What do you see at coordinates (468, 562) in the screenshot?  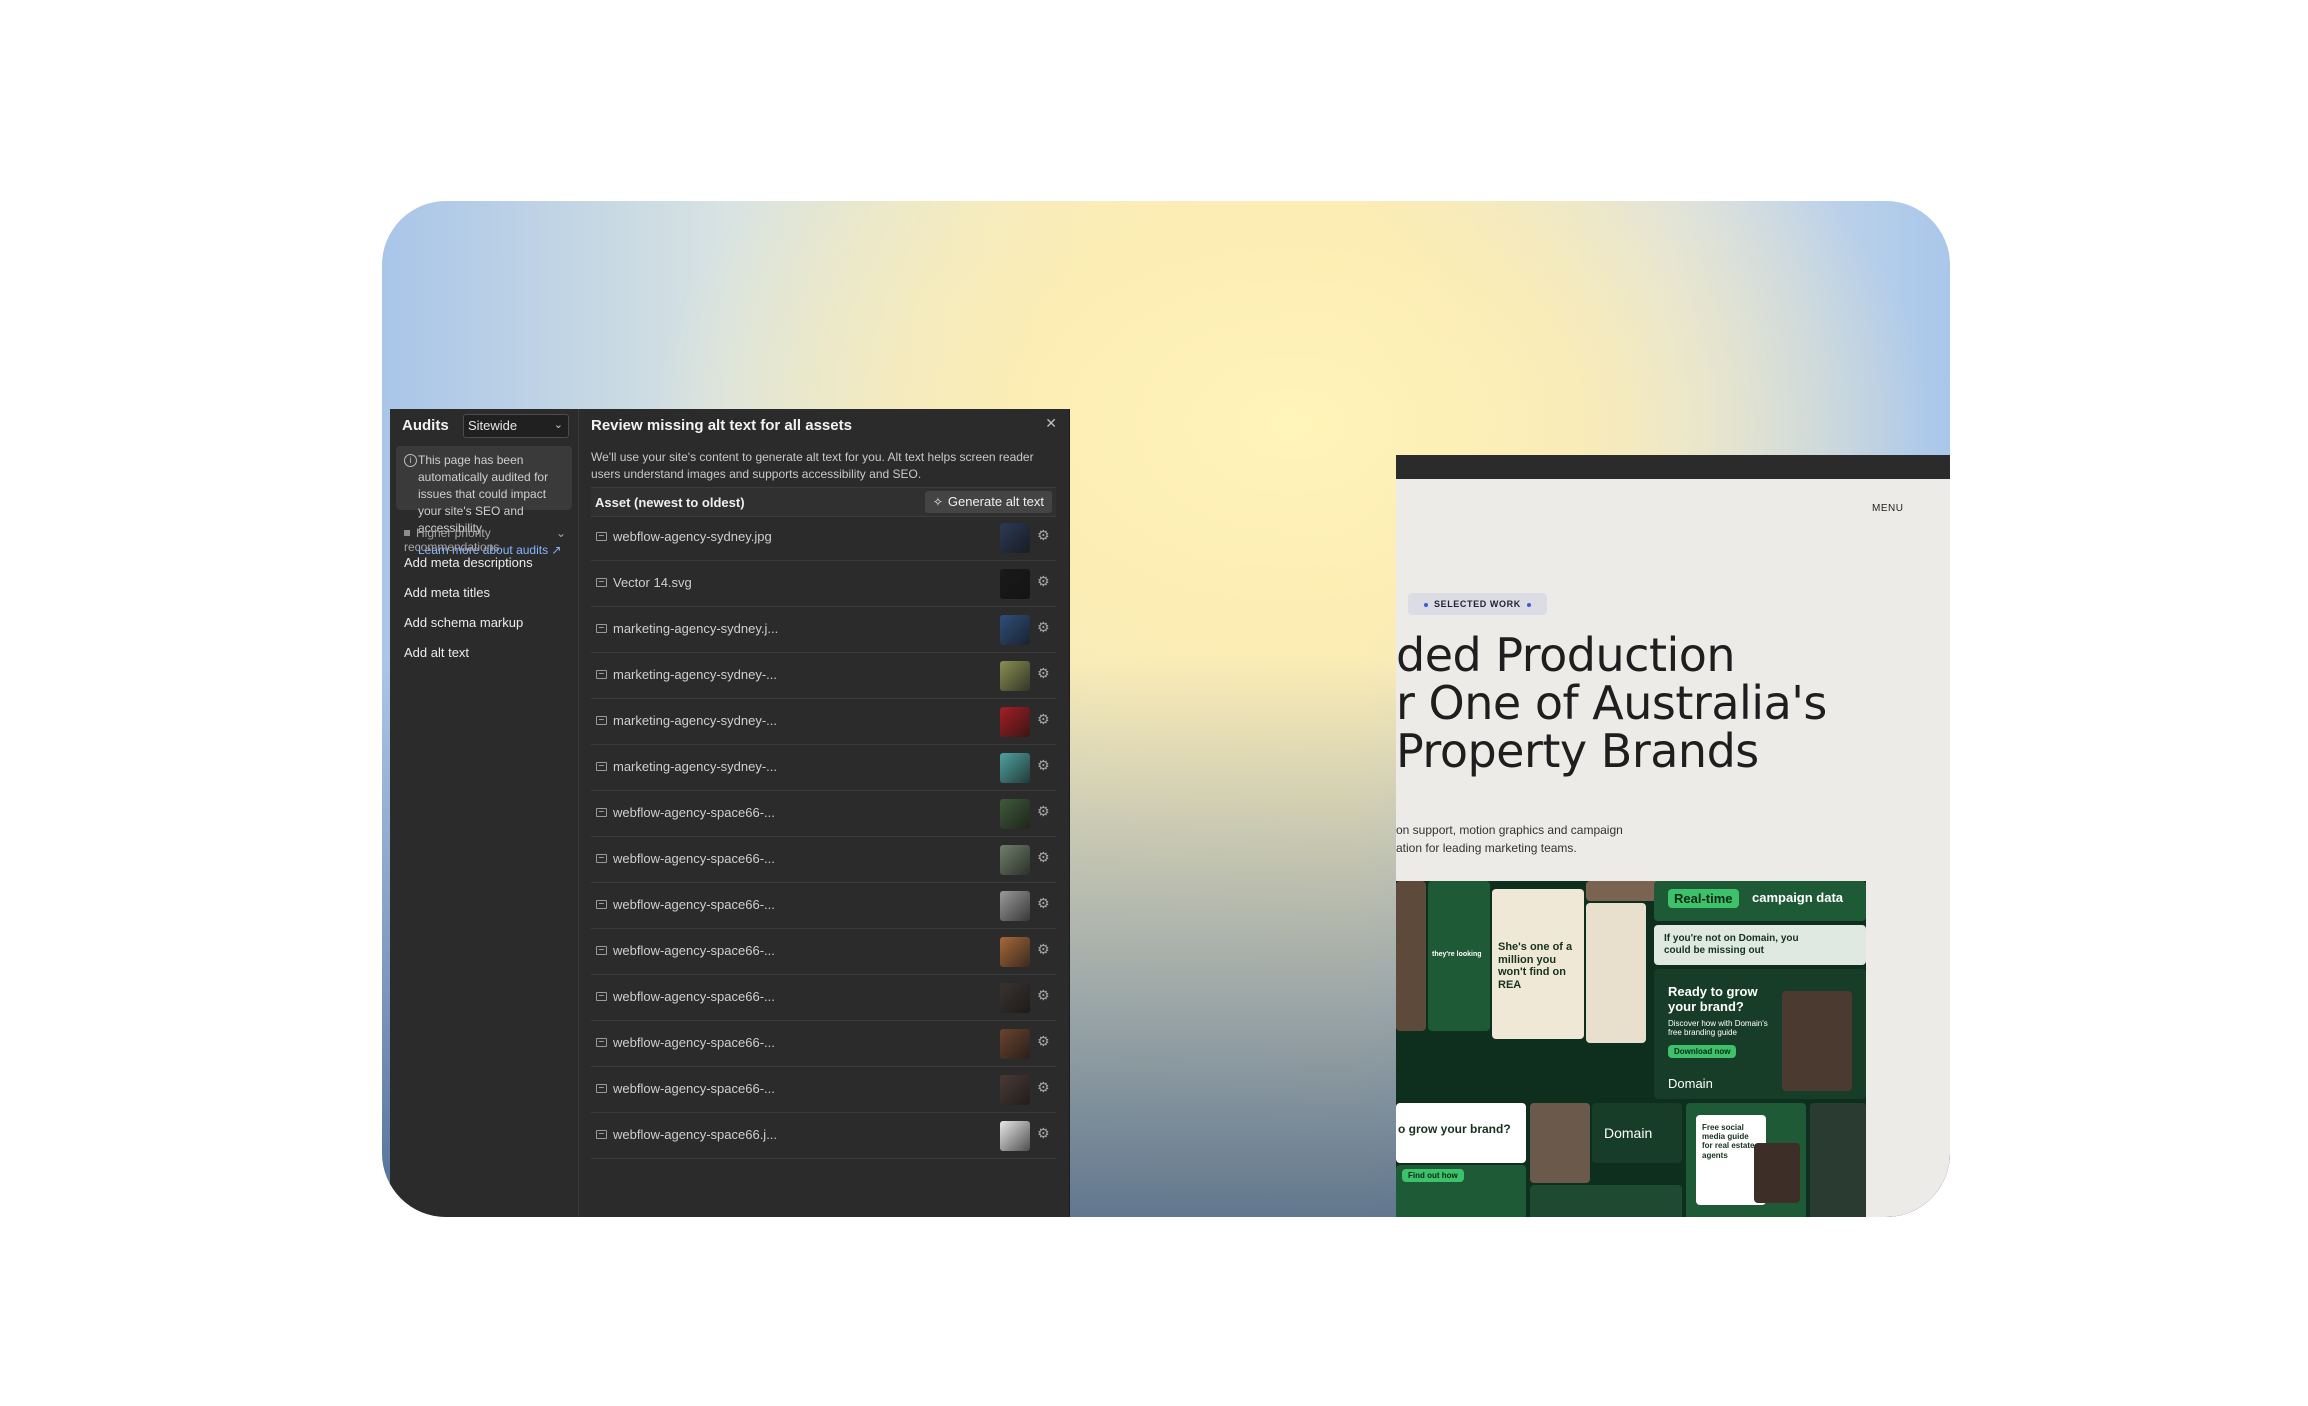 I see `recommendation-meta-descriptions: Add meta descriptions` at bounding box center [468, 562].